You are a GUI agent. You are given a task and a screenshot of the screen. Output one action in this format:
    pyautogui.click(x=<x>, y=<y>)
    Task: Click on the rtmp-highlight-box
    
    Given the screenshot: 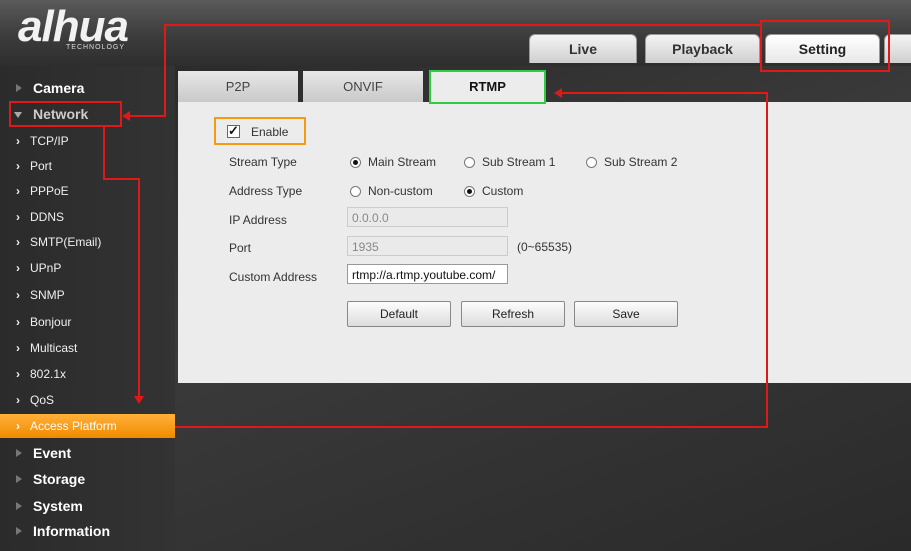 What is the action you would take?
    pyautogui.click(x=487, y=87)
    